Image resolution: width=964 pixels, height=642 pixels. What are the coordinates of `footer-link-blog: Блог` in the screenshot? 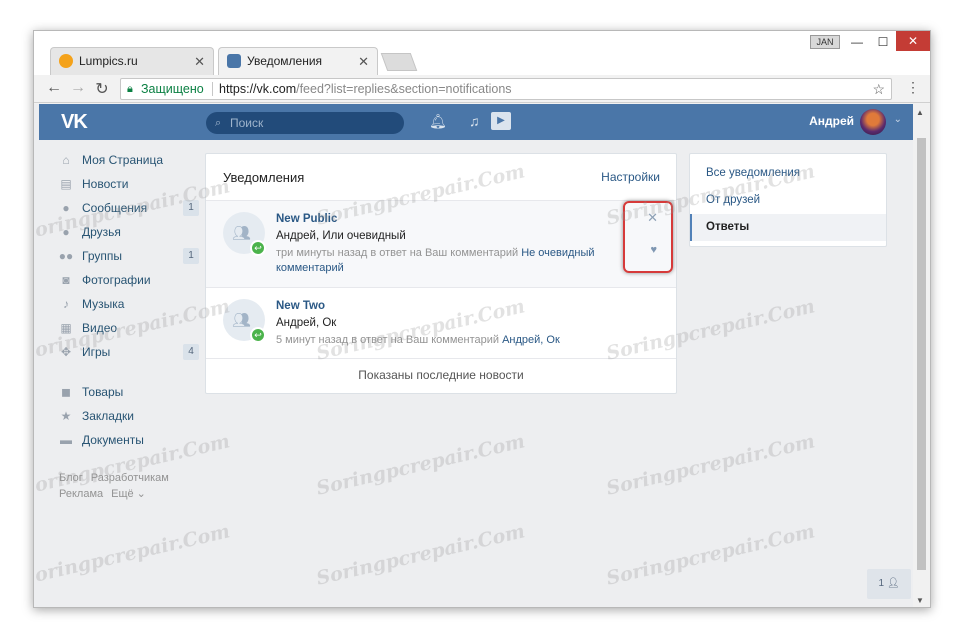 It's located at (71, 478).